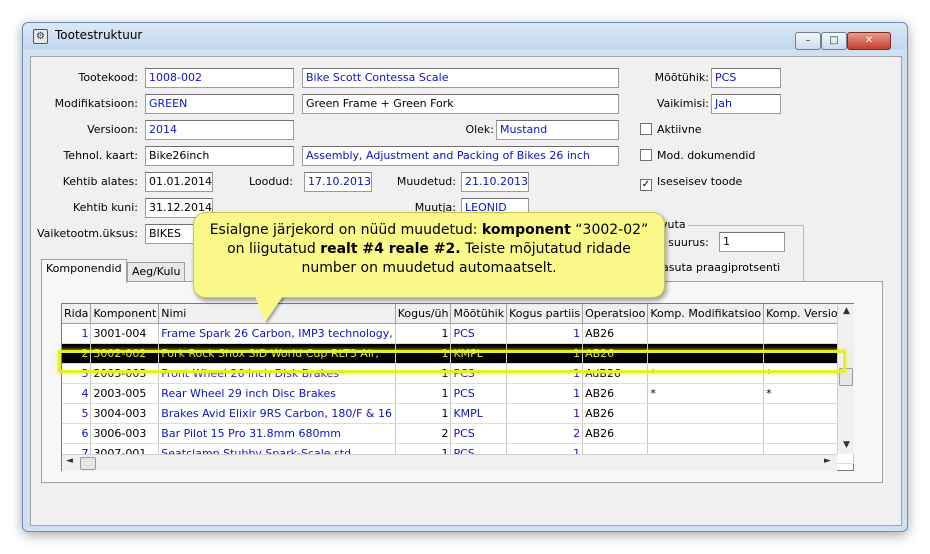 The width and height of the screenshot is (930, 554). I want to click on component-name: Frame Spark 26 Carbon, IMP3 technology,, so click(277, 333).